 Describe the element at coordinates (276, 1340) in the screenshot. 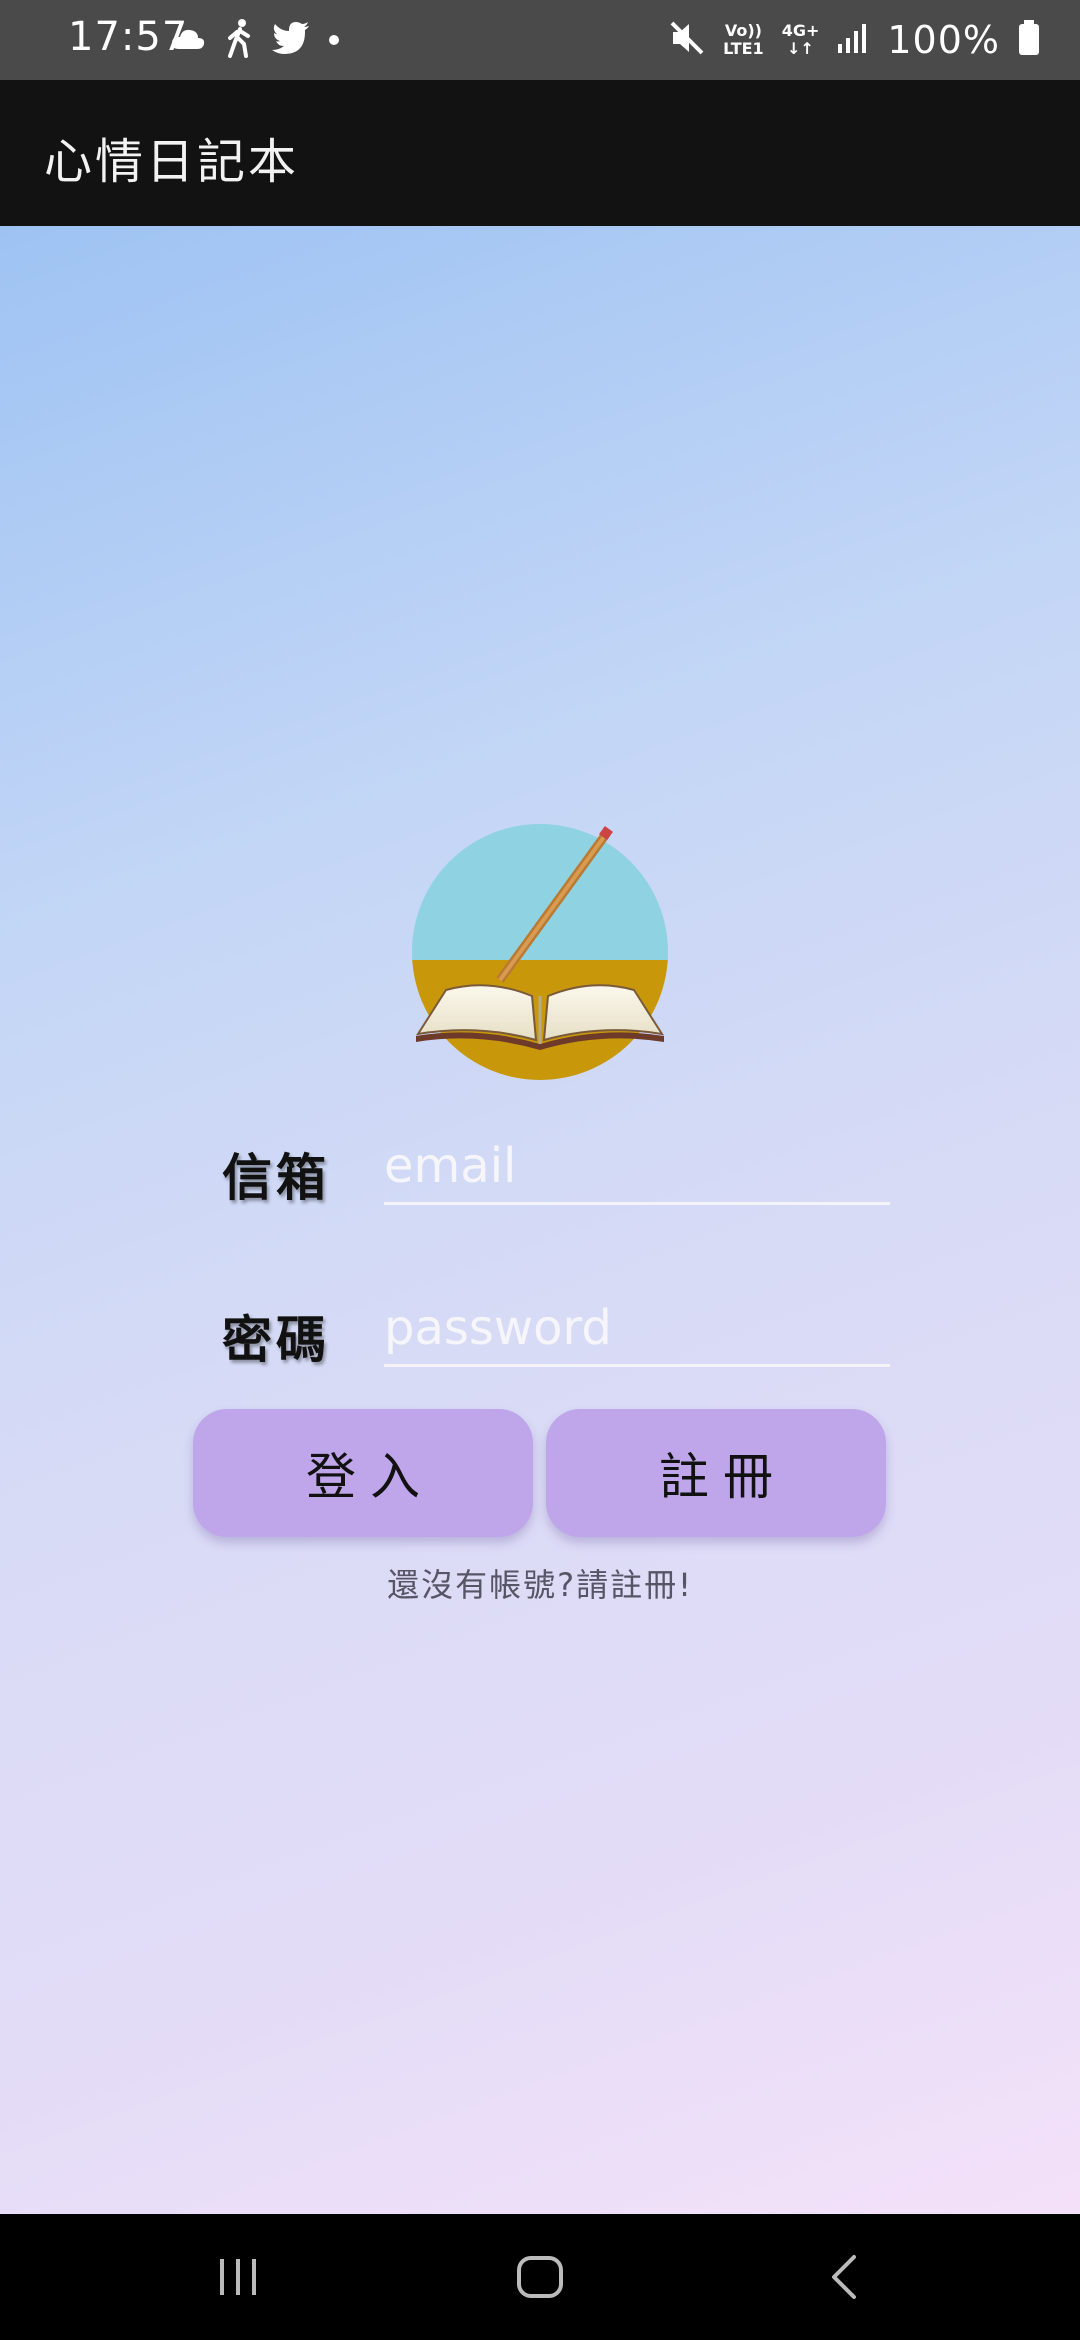

I see `password-label: 密碼` at that location.